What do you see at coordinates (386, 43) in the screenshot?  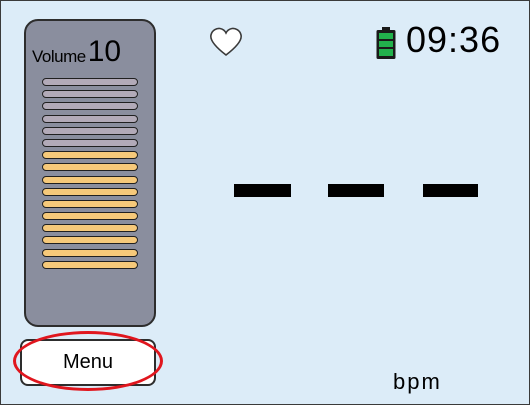 I see `battery-icon` at bounding box center [386, 43].